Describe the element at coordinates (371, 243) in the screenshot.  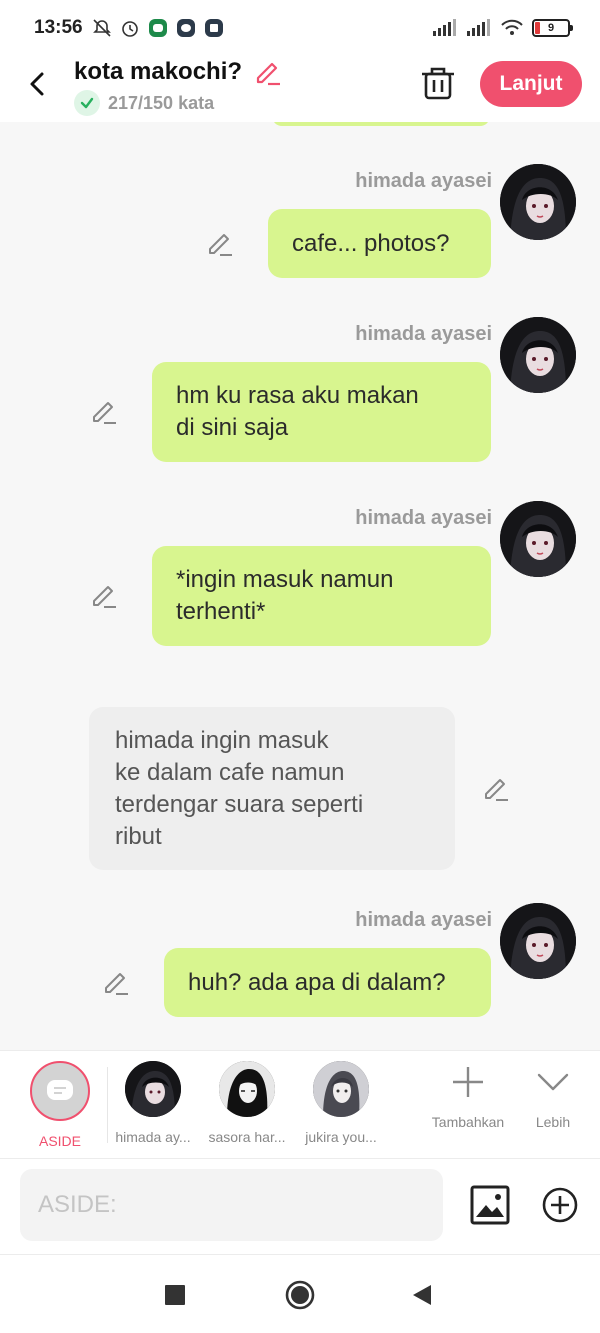
I see `message-text: cafe... photos?` at that location.